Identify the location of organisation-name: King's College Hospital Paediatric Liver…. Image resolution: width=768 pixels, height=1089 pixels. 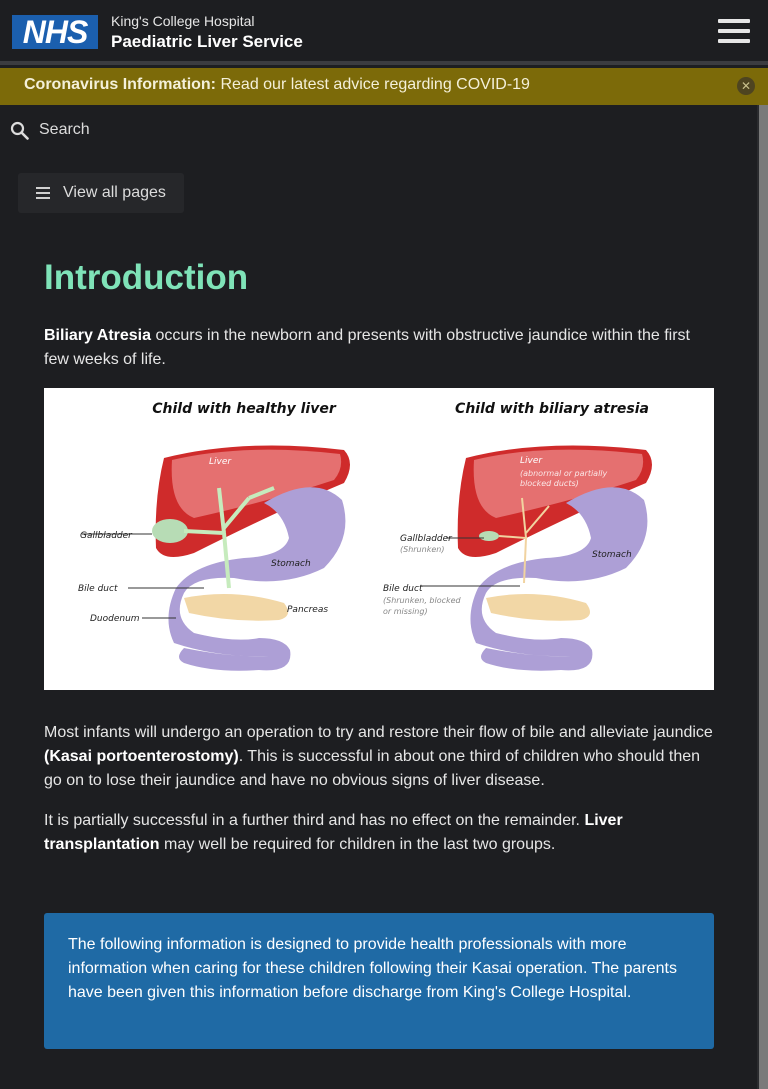
(207, 33).